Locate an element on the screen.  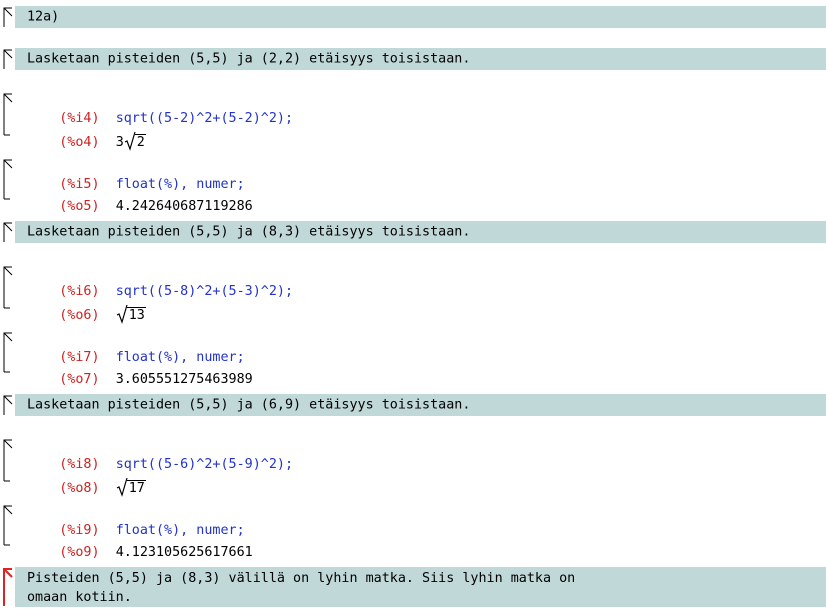
output-value: 4.123105625617661 is located at coordinates (184, 552).